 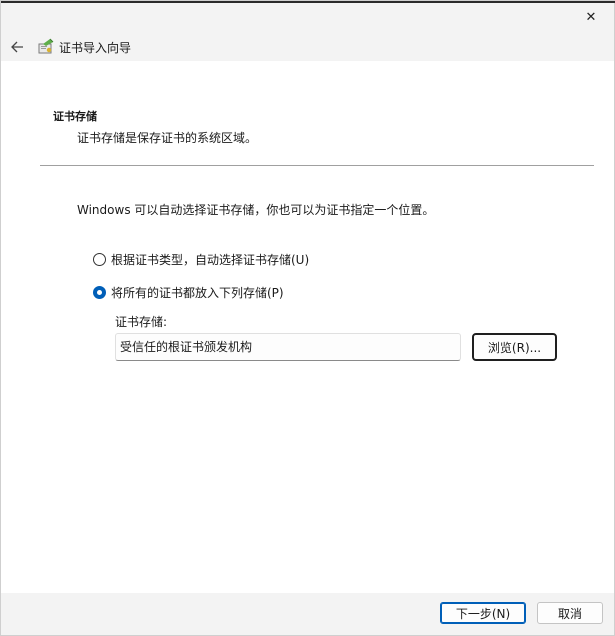 I want to click on divider, so click(x=317, y=165).